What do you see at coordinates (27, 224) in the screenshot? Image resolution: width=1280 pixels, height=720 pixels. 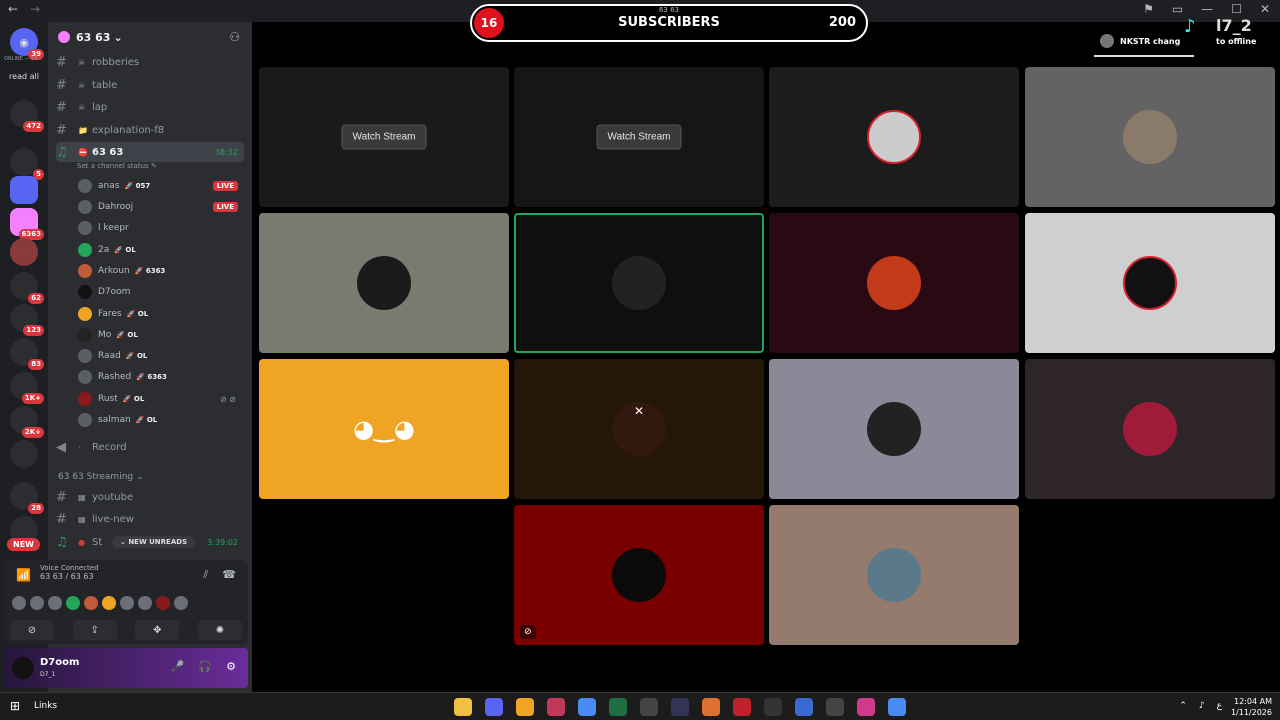 I see `server-icon-6363: 6363` at bounding box center [27, 224].